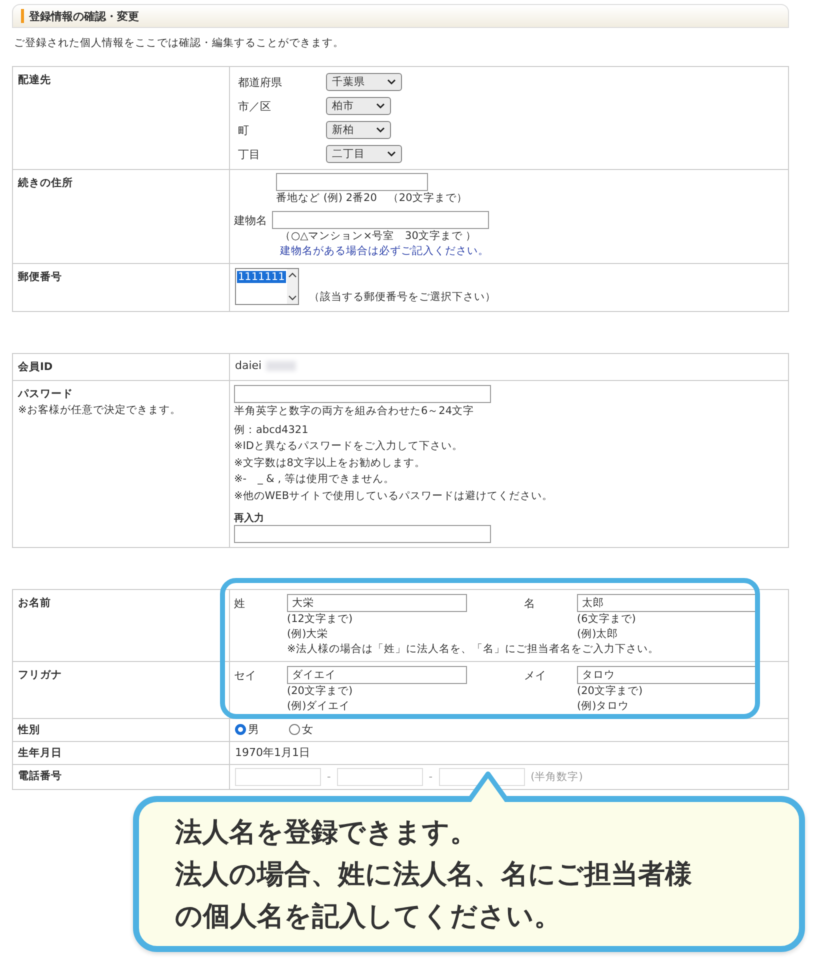  Describe the element at coordinates (362, 534) in the screenshot. I see `password-confirm-input` at that location.